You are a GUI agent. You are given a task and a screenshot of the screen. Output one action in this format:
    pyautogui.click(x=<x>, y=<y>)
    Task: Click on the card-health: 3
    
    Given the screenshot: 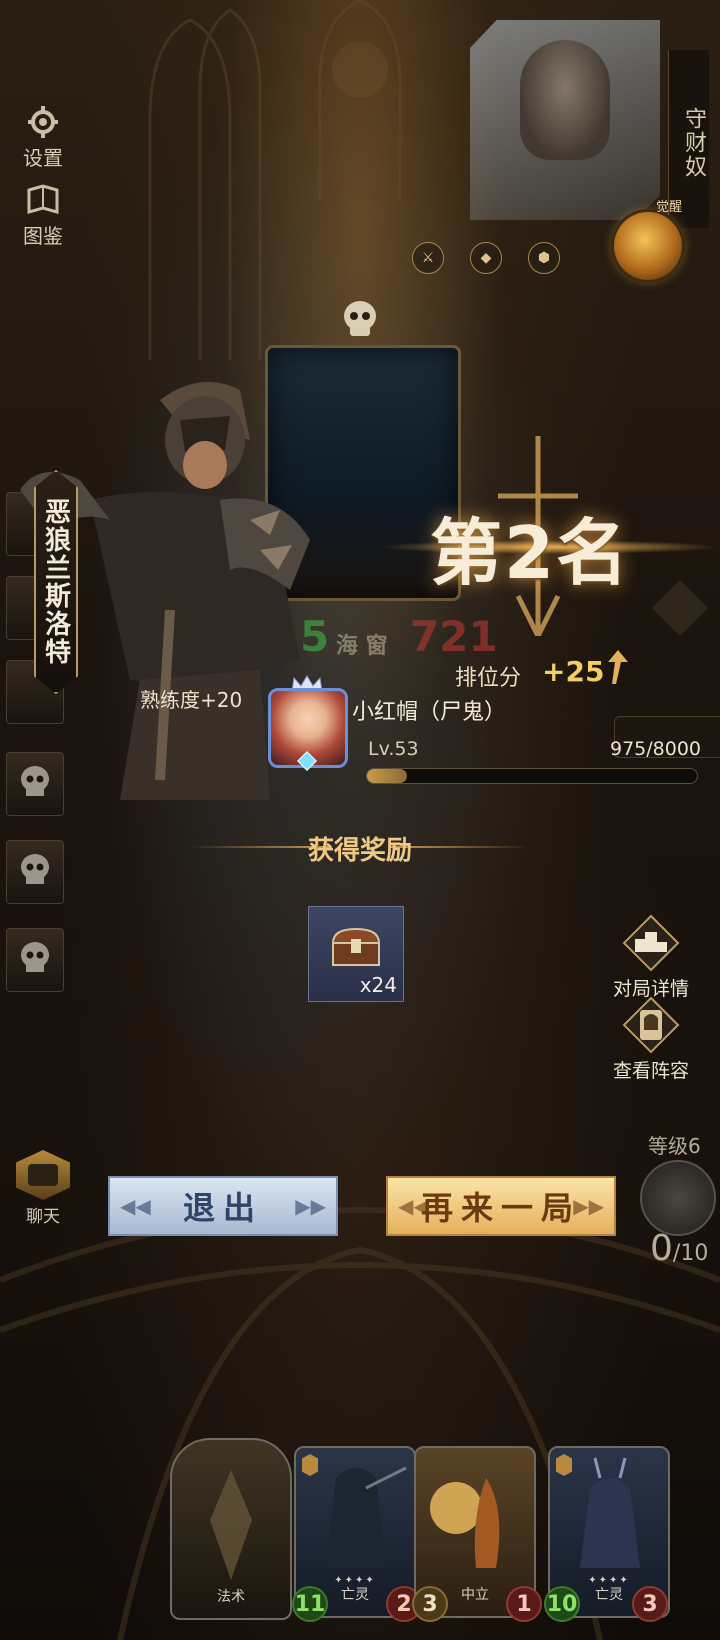 What is the action you would take?
    pyautogui.click(x=650, y=1604)
    